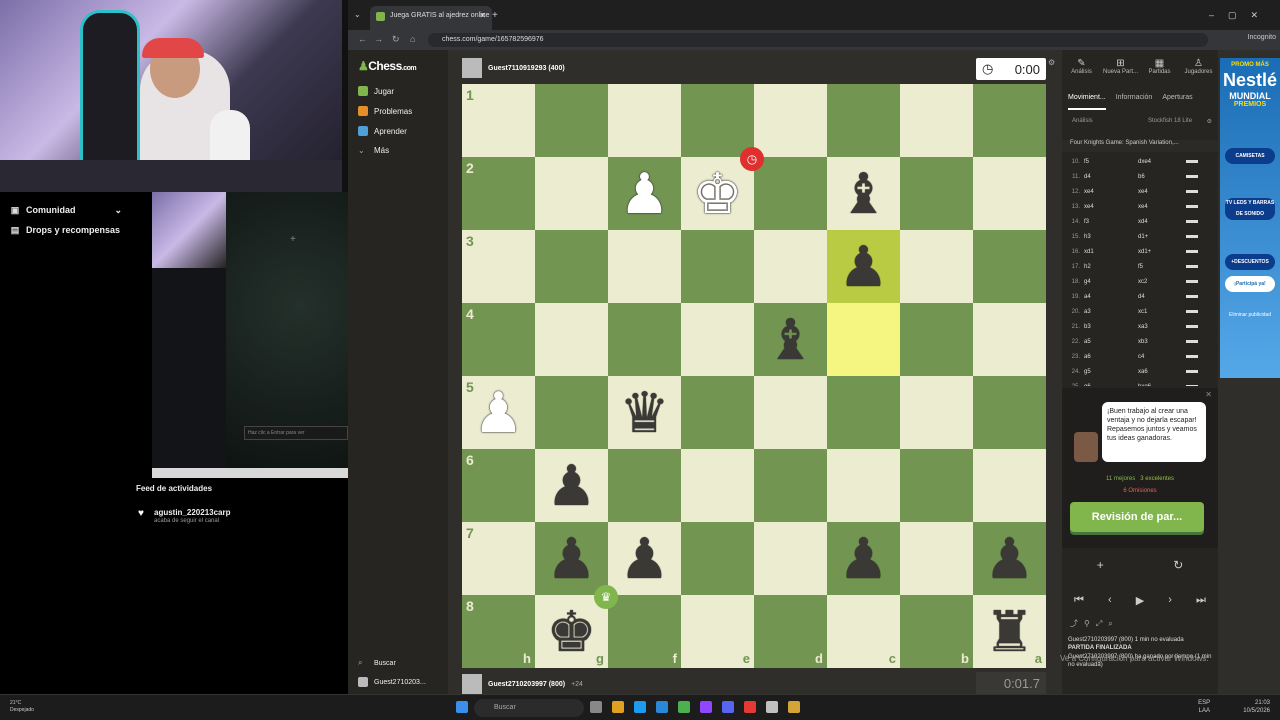  Describe the element at coordinates (1051, 62) in the screenshot. I see `settings-icon: ⚙` at that location.